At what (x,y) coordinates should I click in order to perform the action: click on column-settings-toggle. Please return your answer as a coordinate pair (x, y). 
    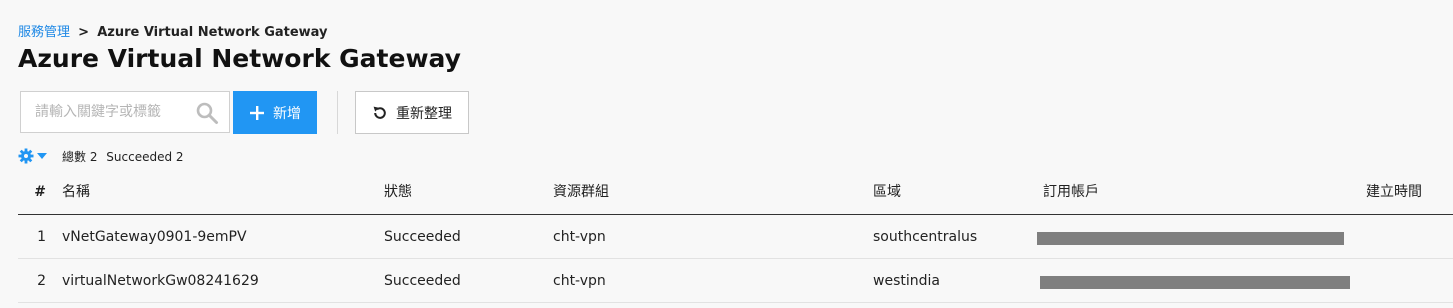
    Looking at the image, I should click on (32, 156).